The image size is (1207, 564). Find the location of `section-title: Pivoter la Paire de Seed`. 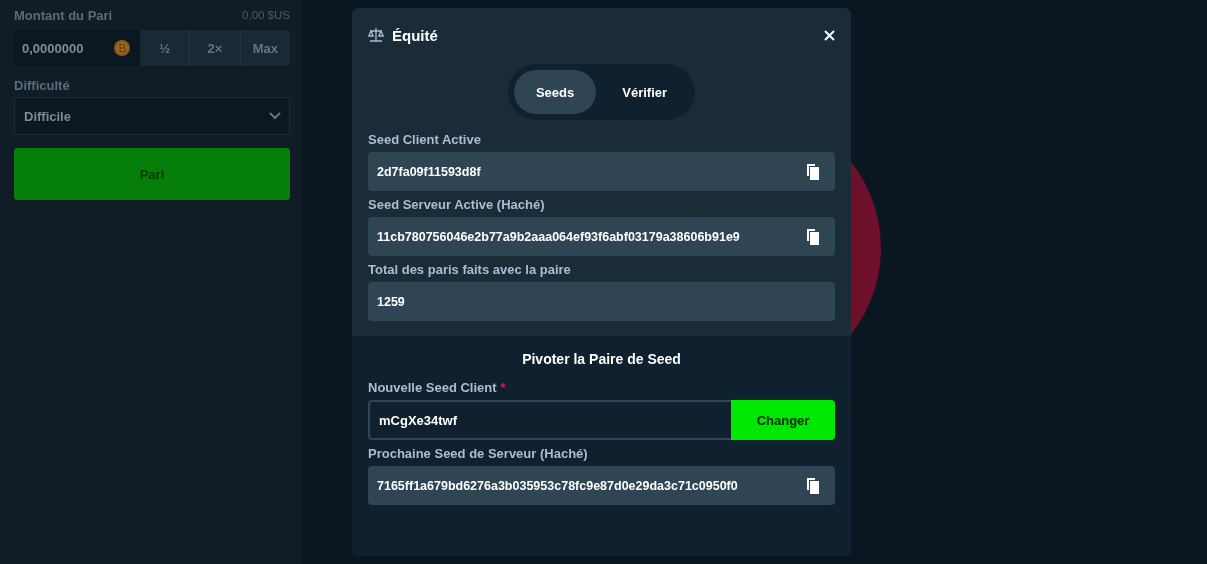

section-title: Pivoter la Paire de Seed is located at coordinates (601, 359).